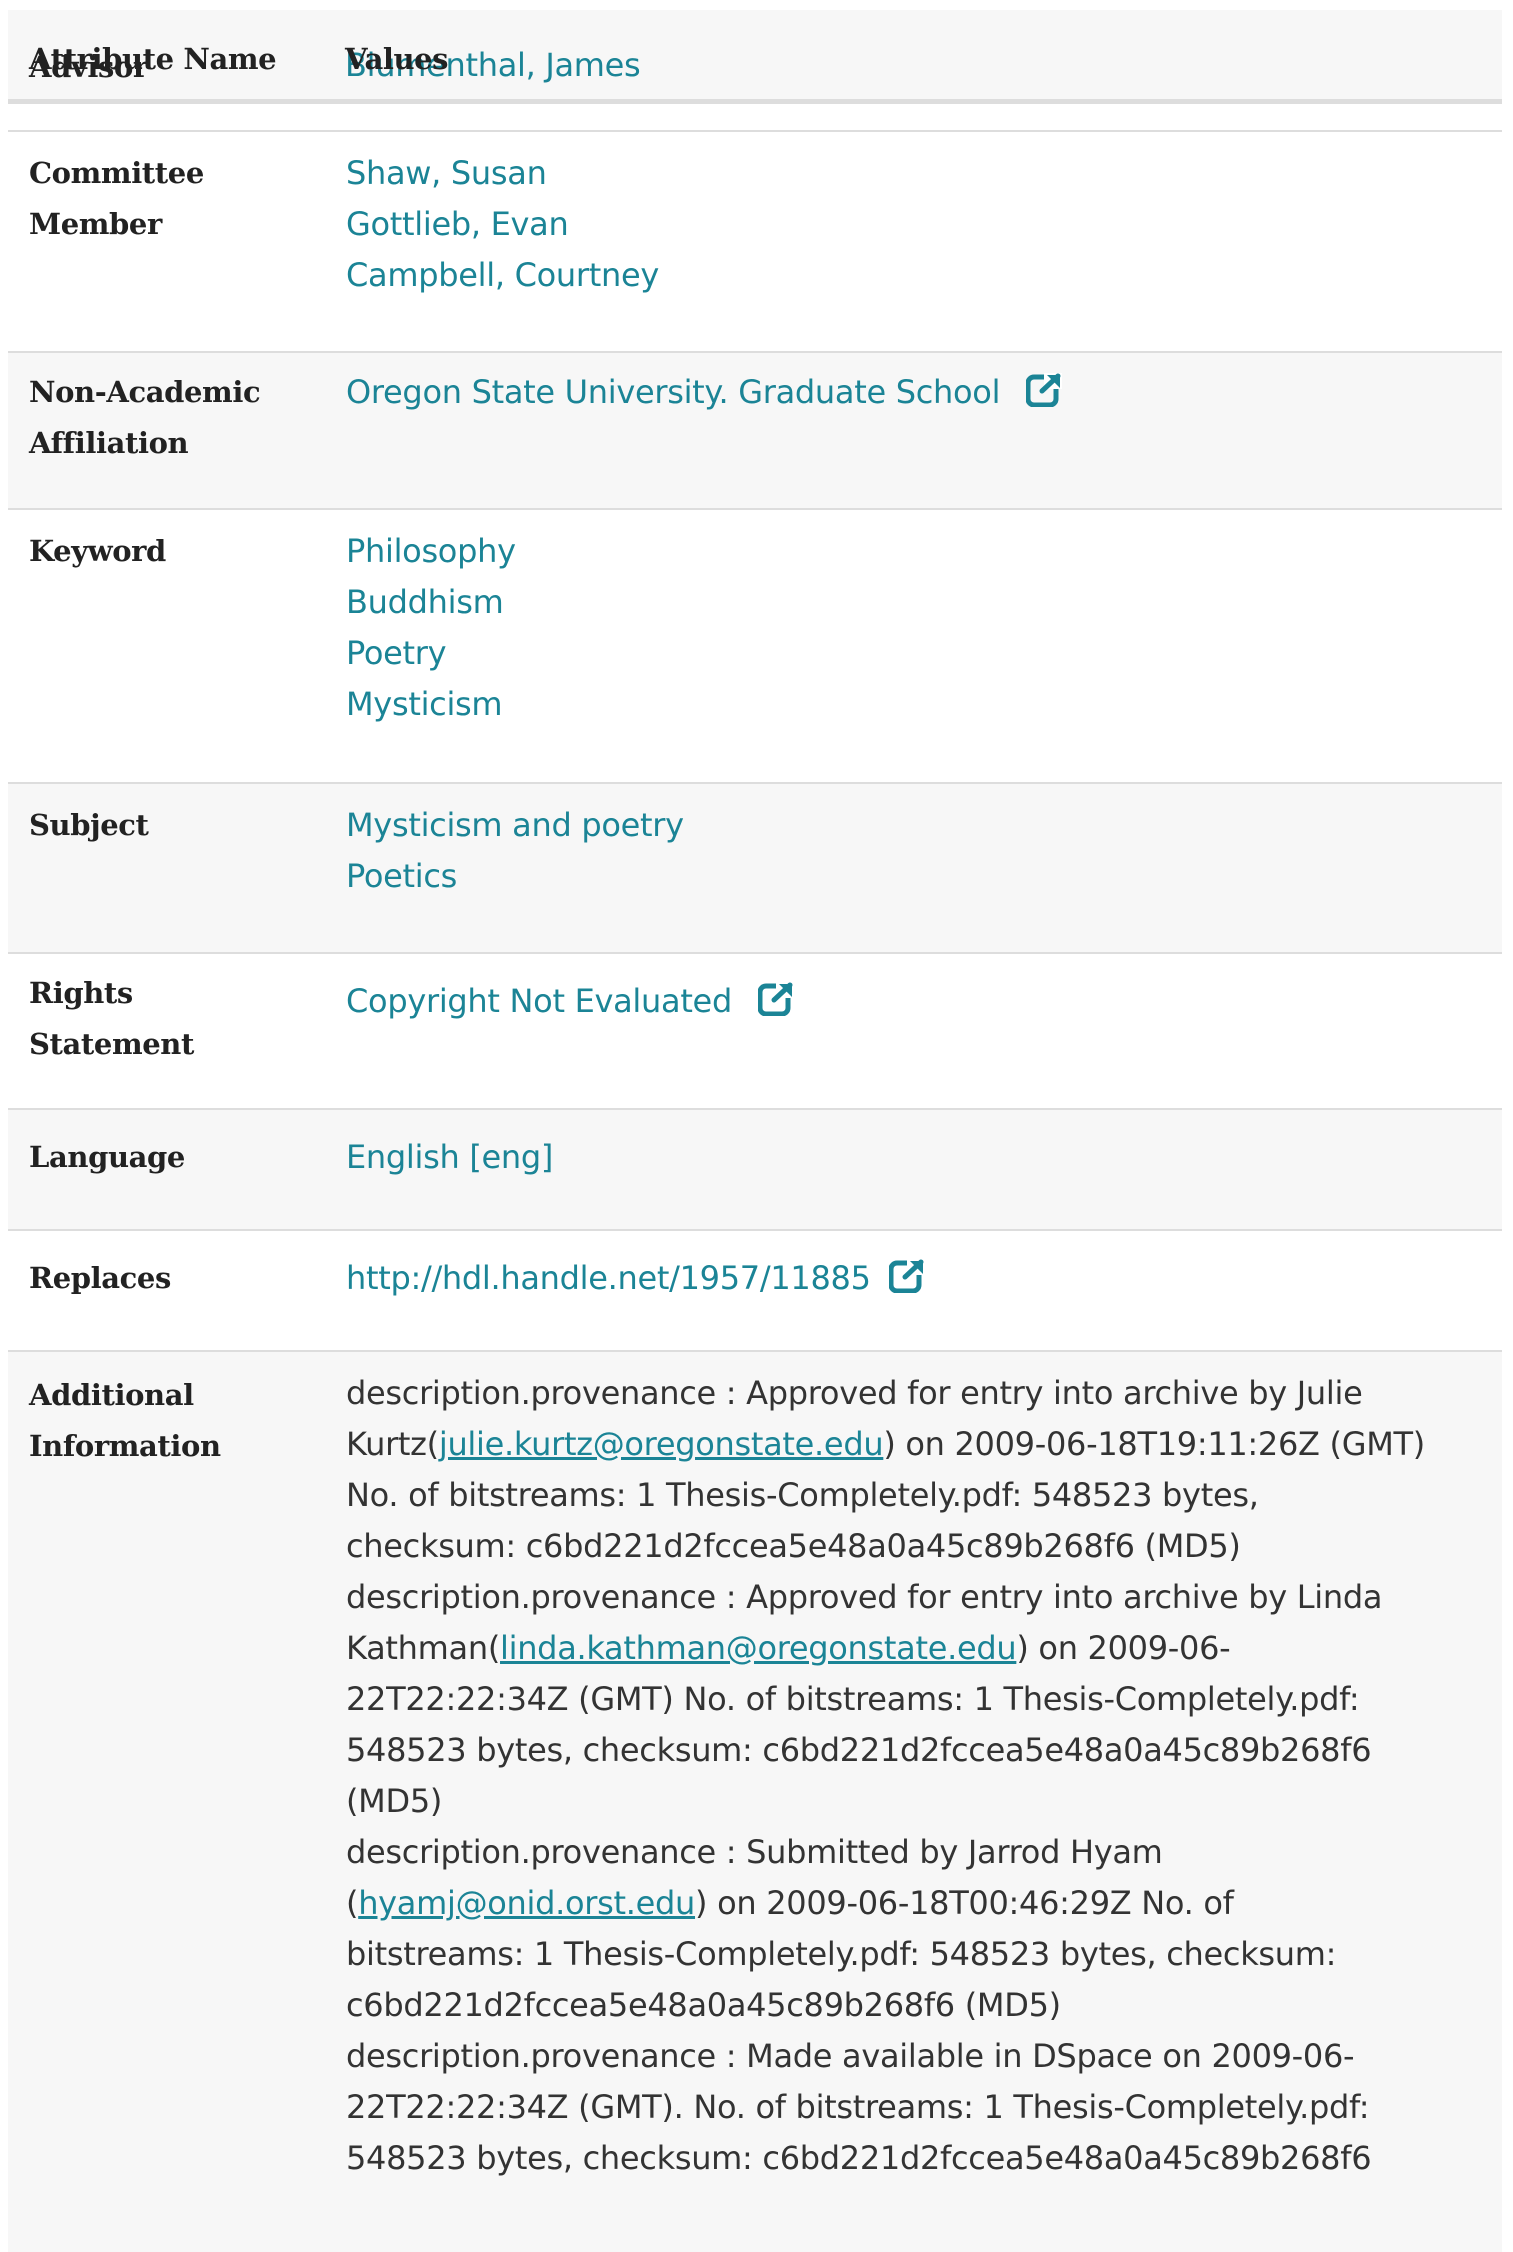 The width and height of the screenshot is (1513, 2252). I want to click on keyword-link: Philosophy, so click(920, 551).